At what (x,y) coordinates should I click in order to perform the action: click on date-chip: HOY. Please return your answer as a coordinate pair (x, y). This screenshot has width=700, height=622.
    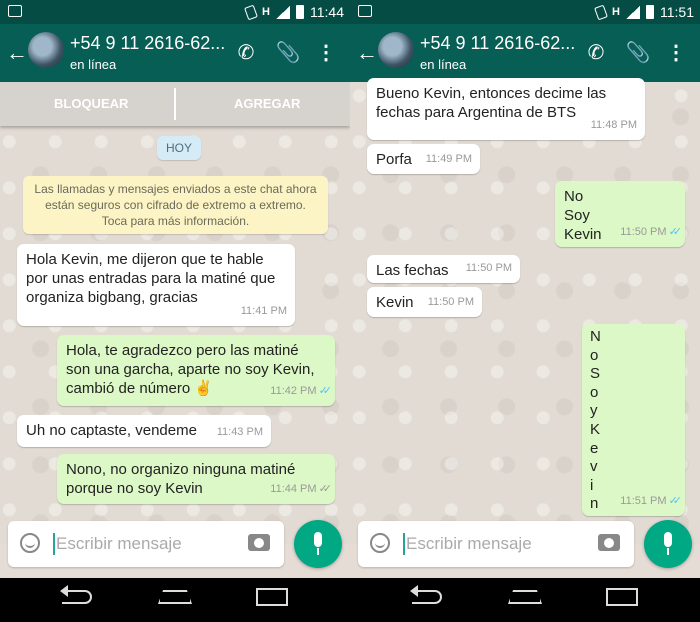
    Looking at the image, I should click on (179, 148).